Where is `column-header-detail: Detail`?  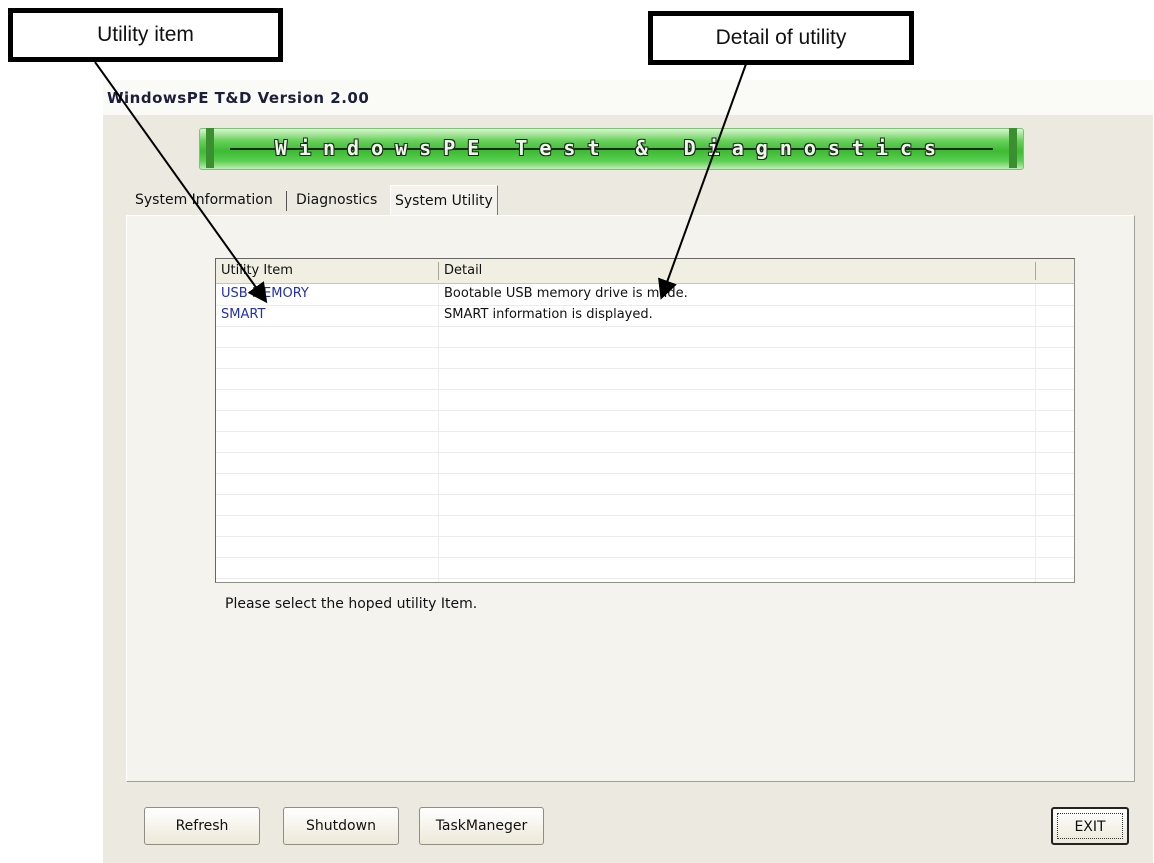
column-header-detail: Detail is located at coordinates (737, 271).